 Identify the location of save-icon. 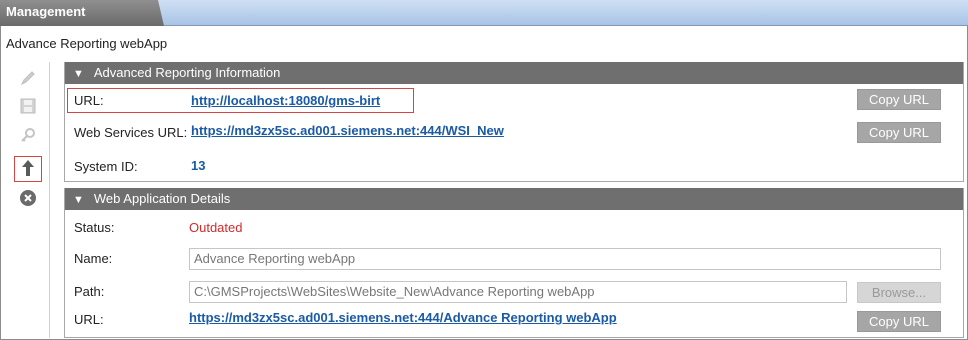
(28, 107).